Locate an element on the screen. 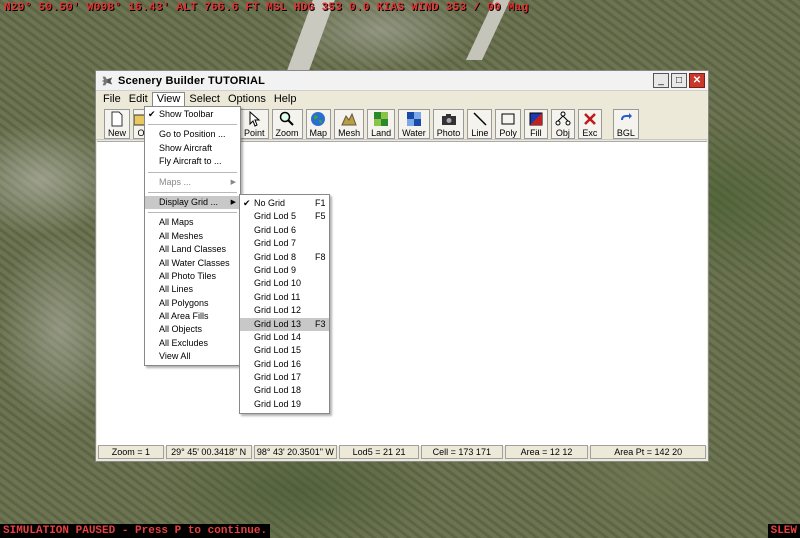 Image resolution: width=800 pixels, height=538 pixels. mesh-icon is located at coordinates (349, 119).